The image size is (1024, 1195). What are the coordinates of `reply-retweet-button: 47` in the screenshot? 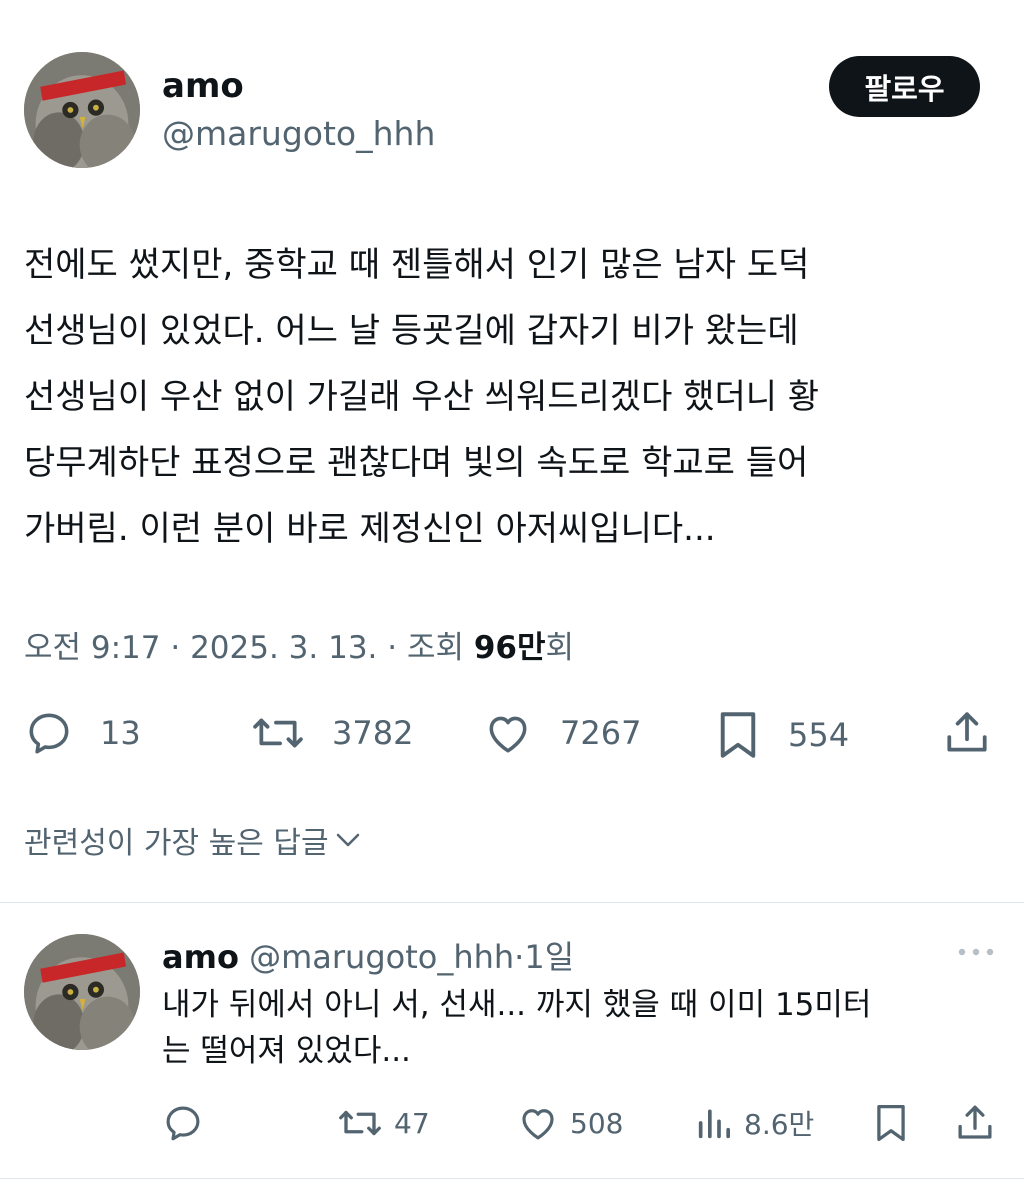 It's located at (383, 1123).